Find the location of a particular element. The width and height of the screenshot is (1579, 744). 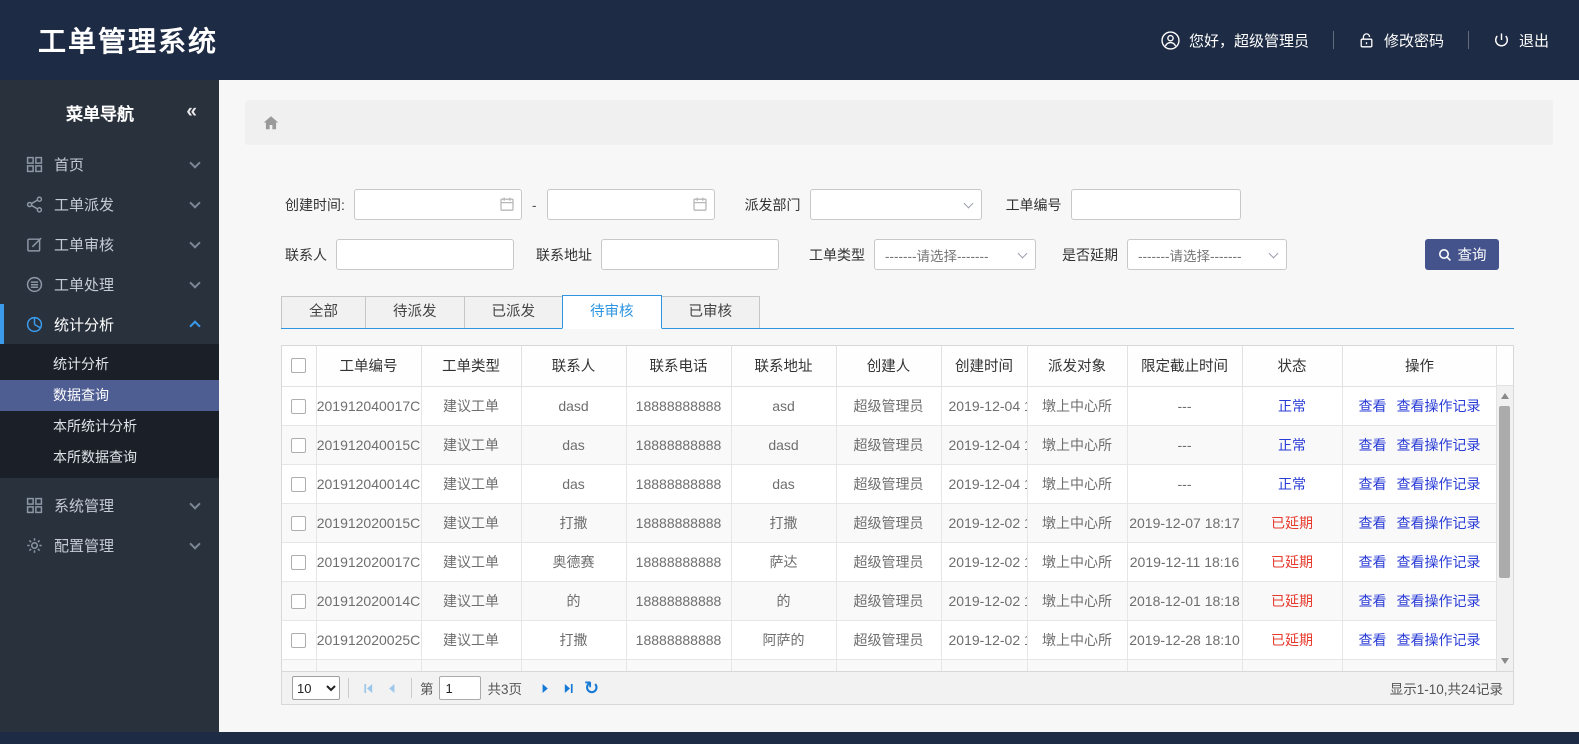

app-title: 工单管理系统 is located at coordinates (128, 41).